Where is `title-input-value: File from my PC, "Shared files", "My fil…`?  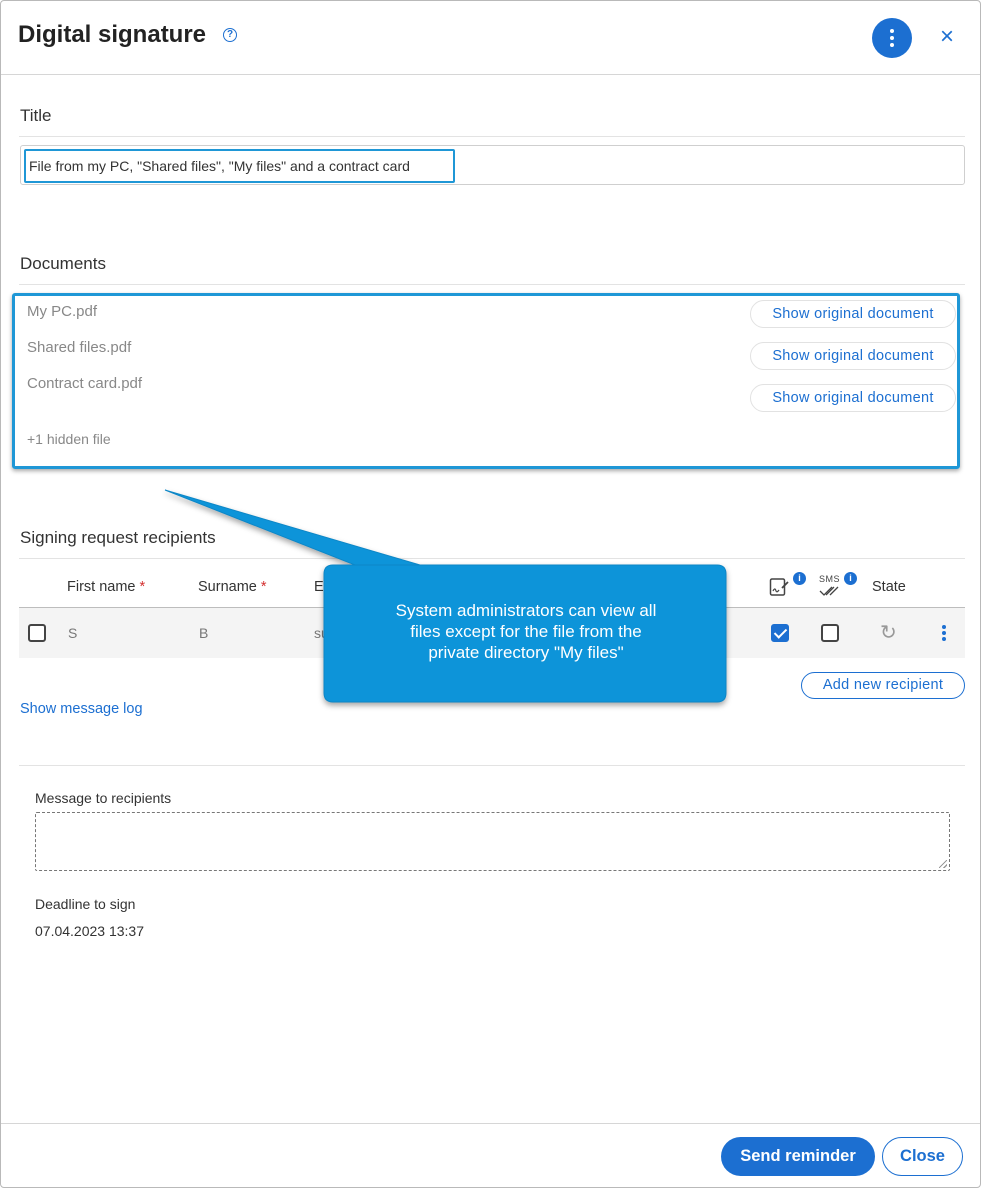
title-input-value: File from my PC, "Shared files", "My fil… is located at coordinates (219, 166).